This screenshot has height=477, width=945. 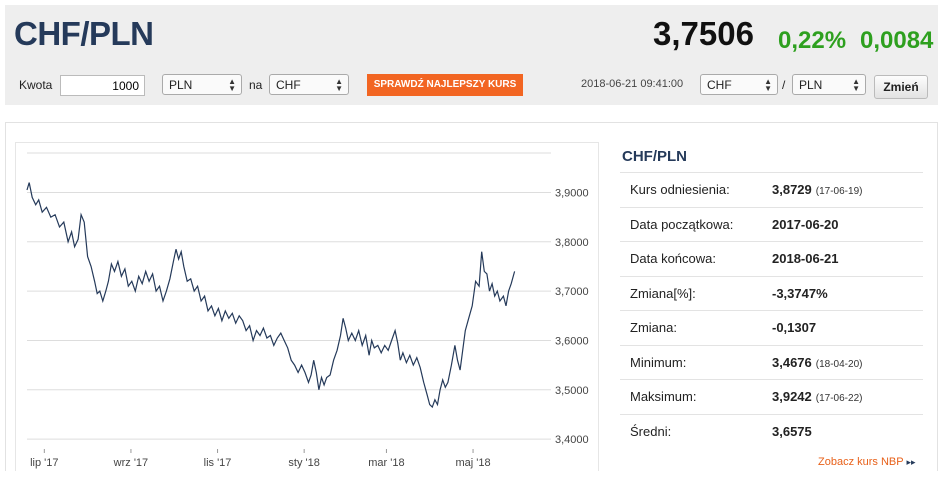 I want to click on y-tick-label: 3,7000, so click(x=572, y=292).